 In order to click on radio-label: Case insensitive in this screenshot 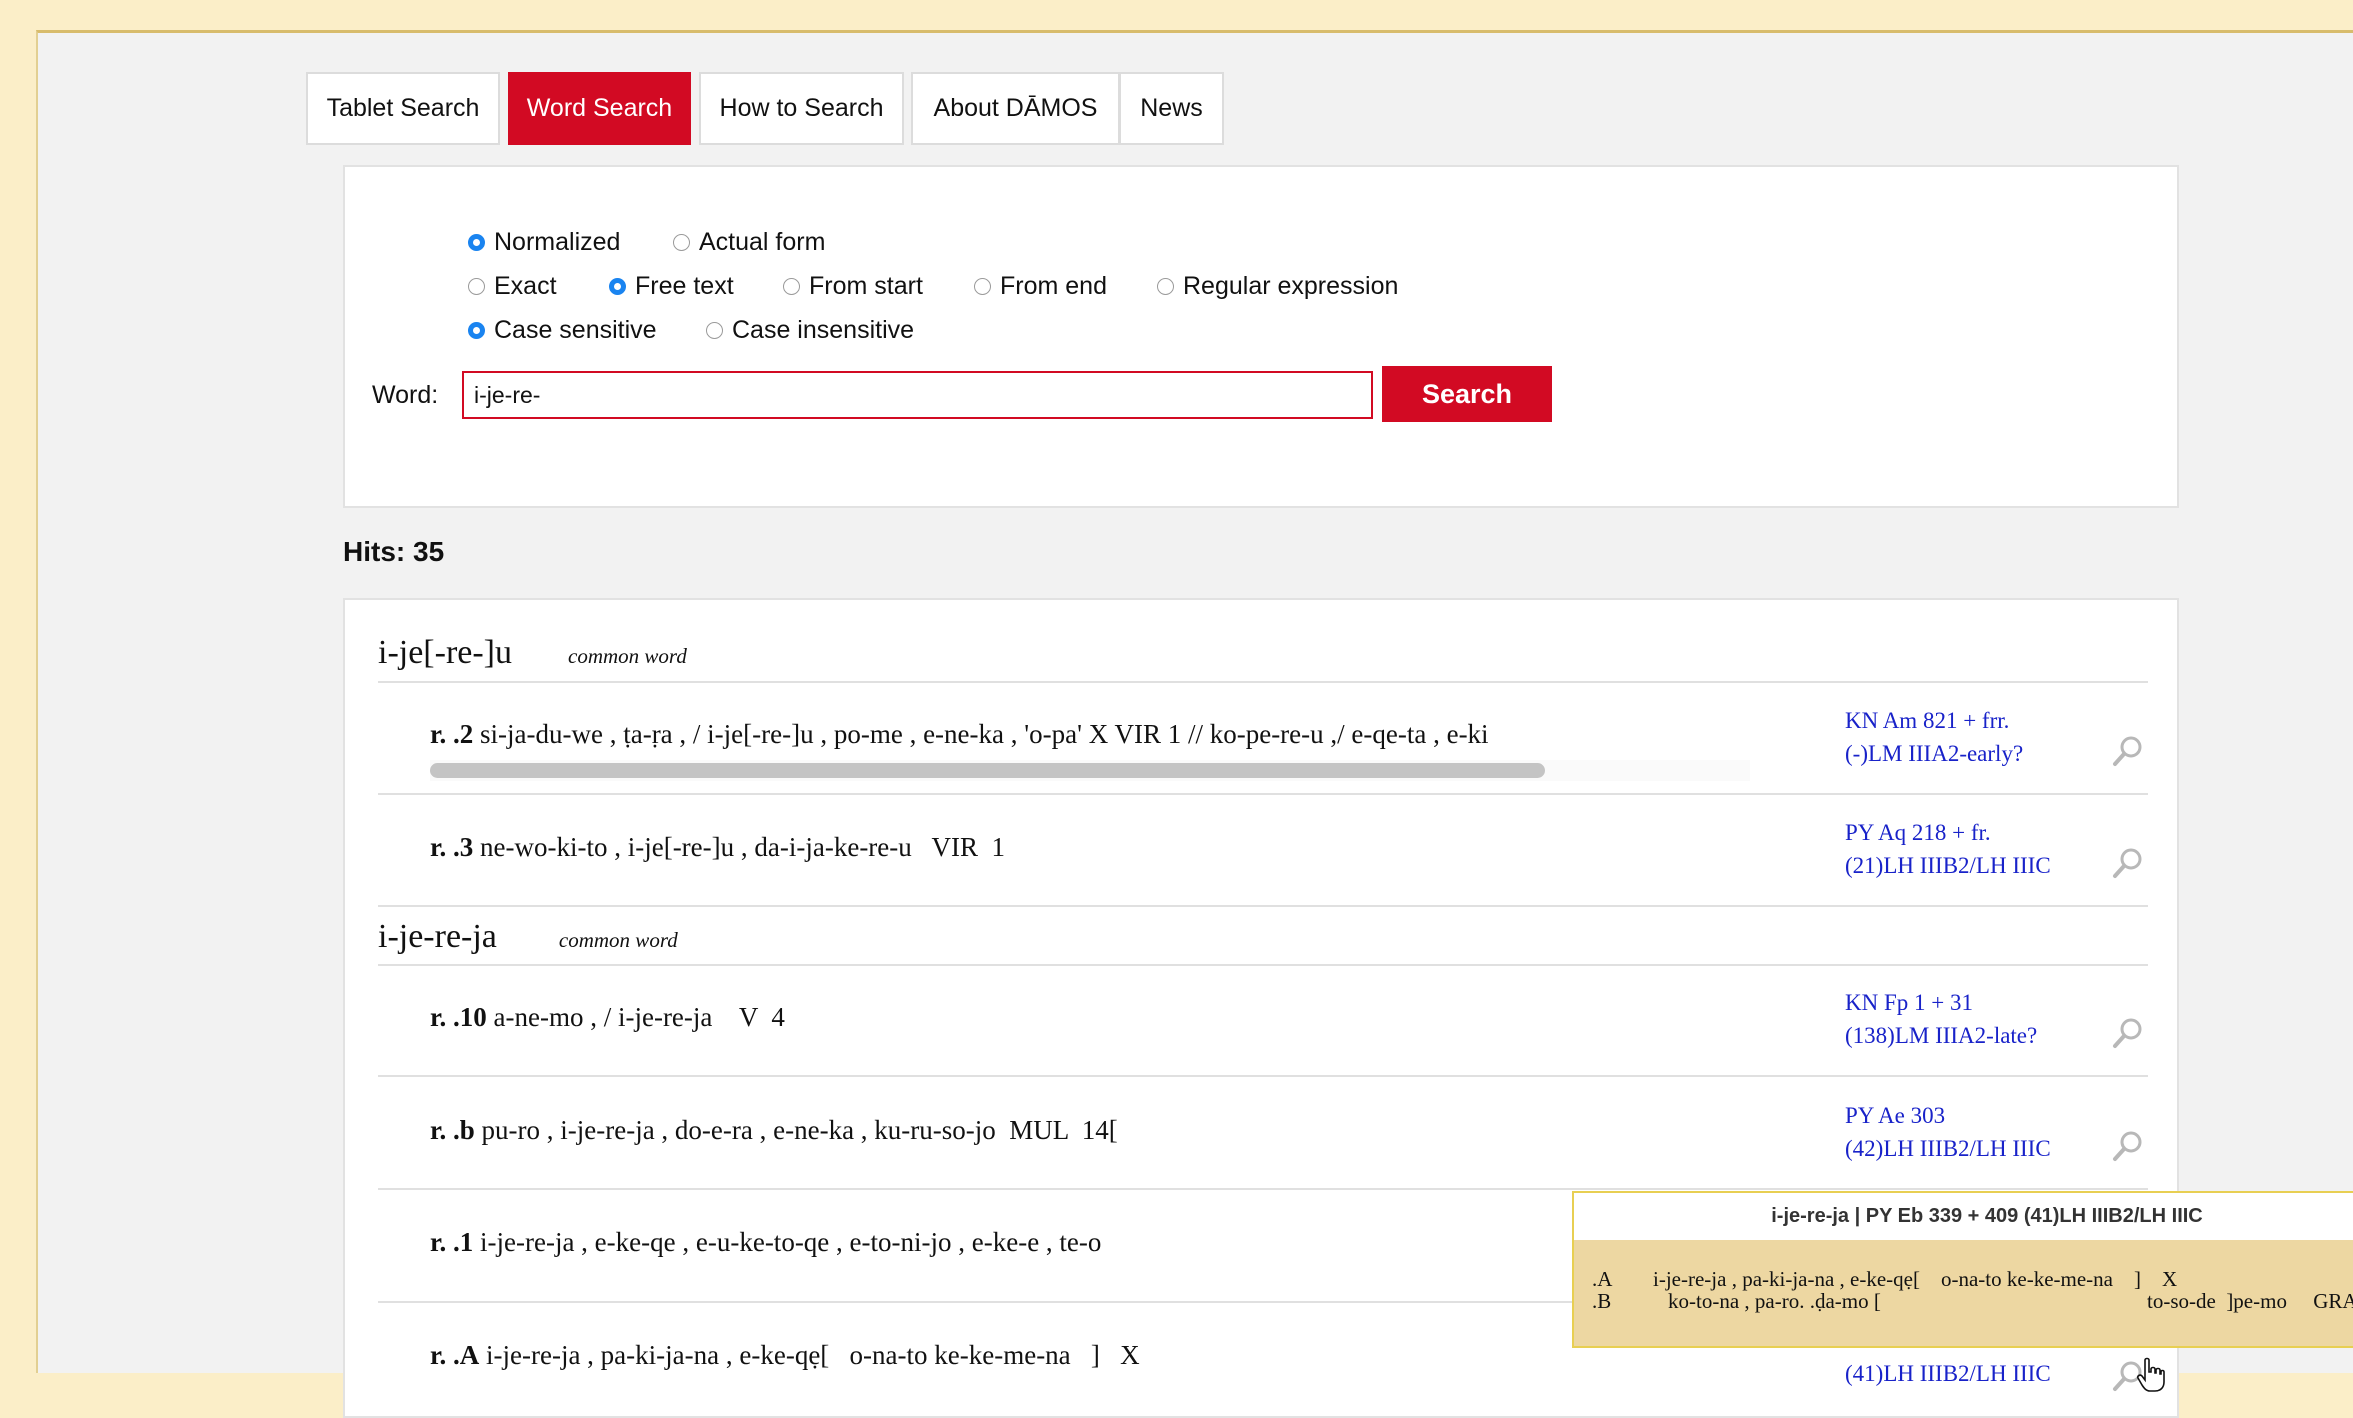, I will do `click(823, 330)`.